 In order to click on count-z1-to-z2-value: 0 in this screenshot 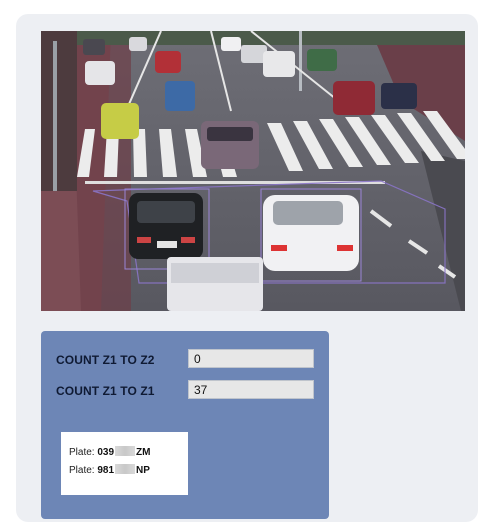, I will do `click(251, 358)`.